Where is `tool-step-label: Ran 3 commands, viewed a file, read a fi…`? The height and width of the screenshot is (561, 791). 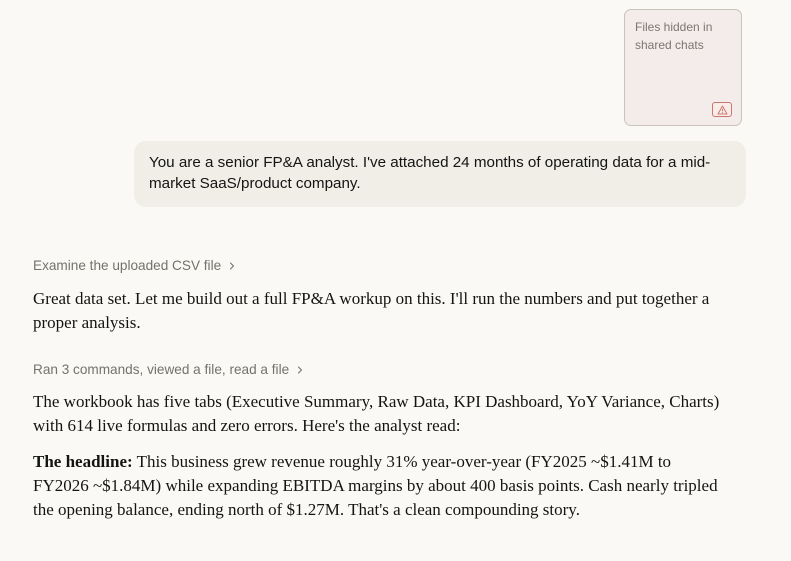 tool-step-label: Ran 3 commands, viewed a file, read a fi… is located at coordinates (161, 369).